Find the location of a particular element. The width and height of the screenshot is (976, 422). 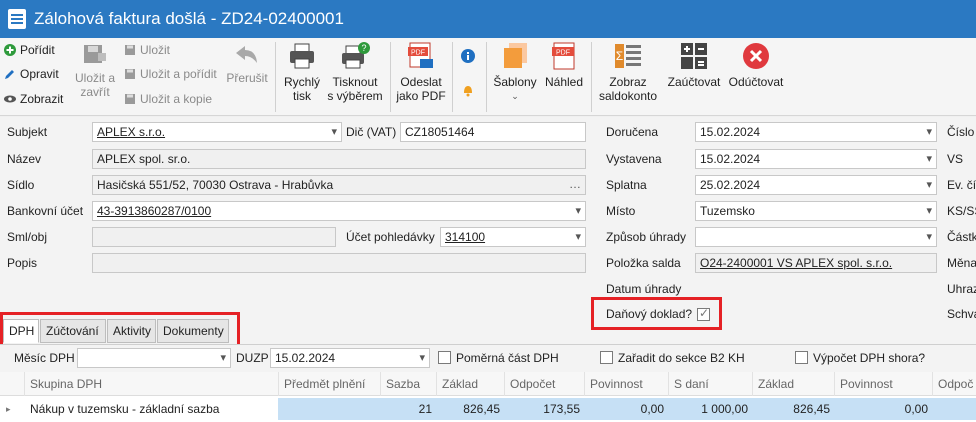

contract-field is located at coordinates (214, 237).